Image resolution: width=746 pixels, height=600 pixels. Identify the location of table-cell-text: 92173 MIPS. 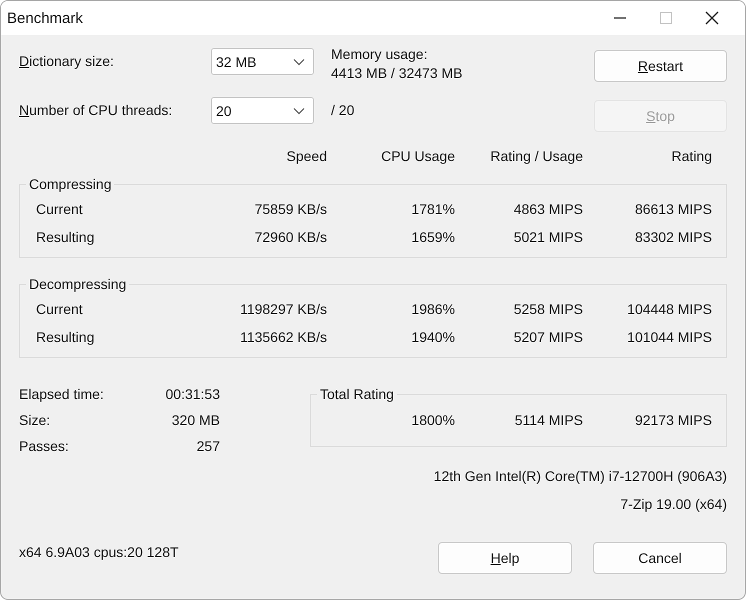
(673, 420).